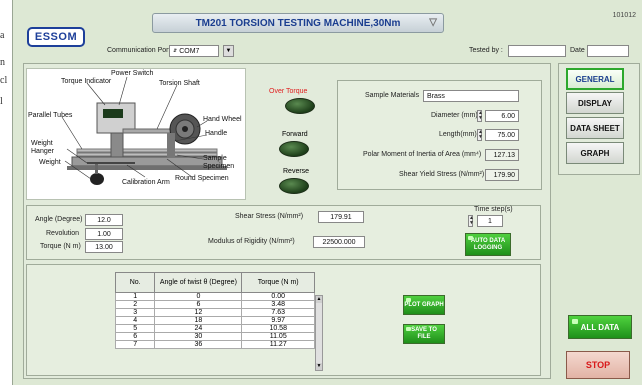 This screenshot has width=642, height=385. Describe the element at coordinates (146, 182) in the screenshot. I see `label-calibration-arm: Calibration Arm` at that location.